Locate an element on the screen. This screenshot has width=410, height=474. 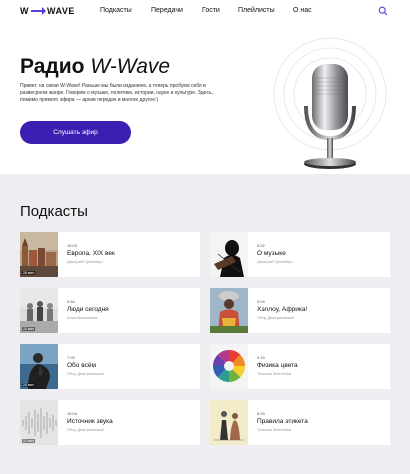
podcast-card: 9.15 Физика цвета Татьяна Флетнева is located at coordinates (300, 366).